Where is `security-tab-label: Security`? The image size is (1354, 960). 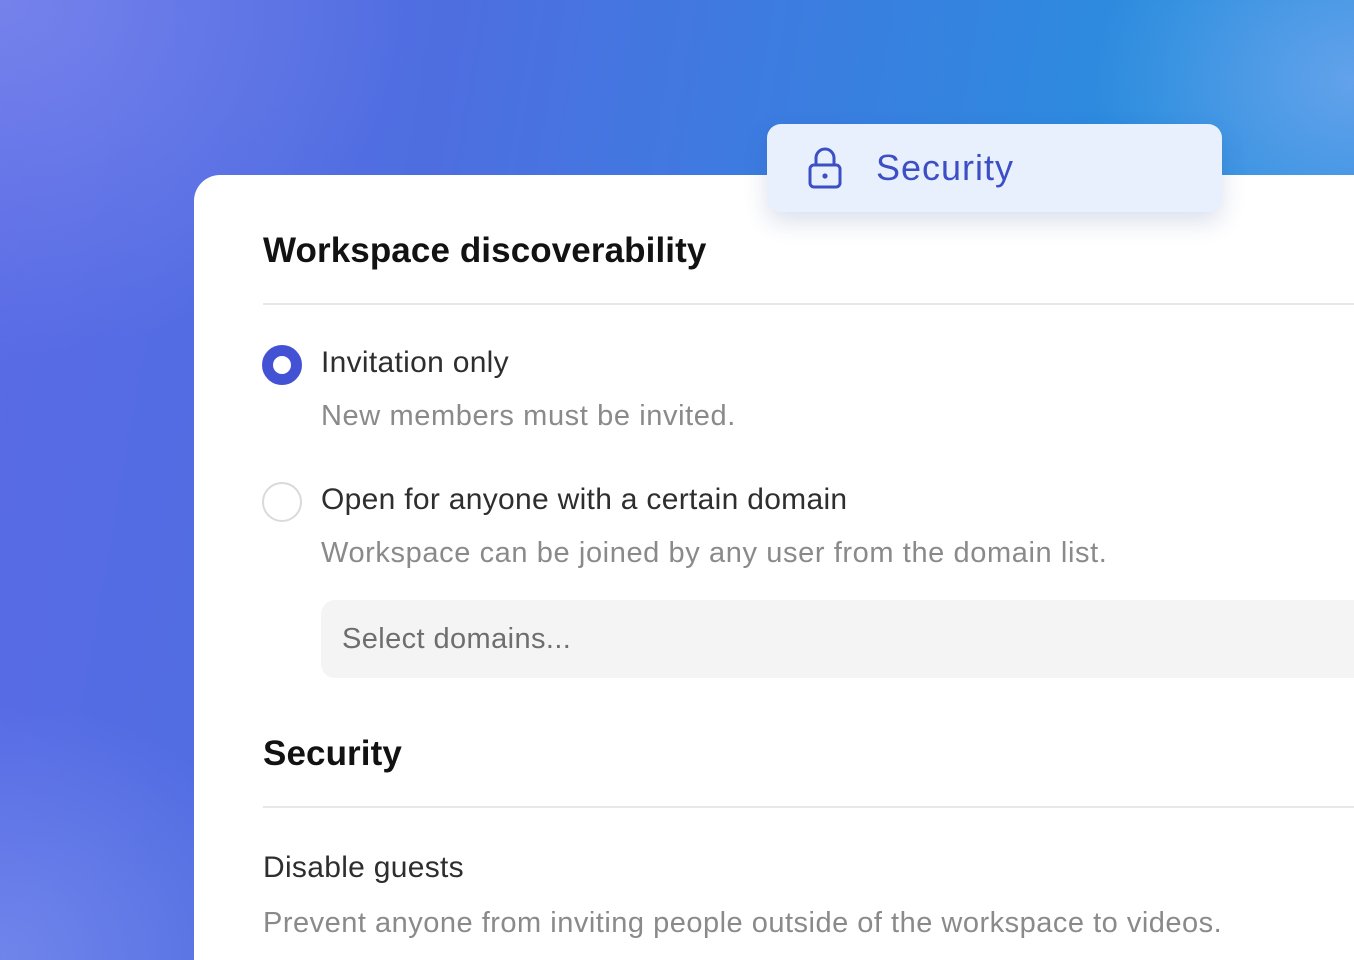 security-tab-label: Security is located at coordinates (945, 167).